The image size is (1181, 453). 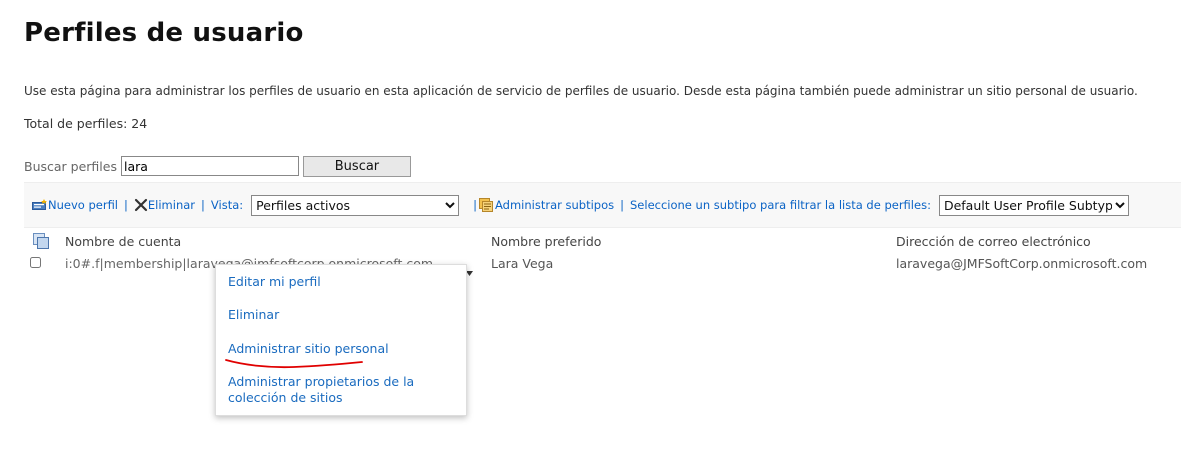 I want to click on view-select: Perfiles activos, so click(x=355, y=205).